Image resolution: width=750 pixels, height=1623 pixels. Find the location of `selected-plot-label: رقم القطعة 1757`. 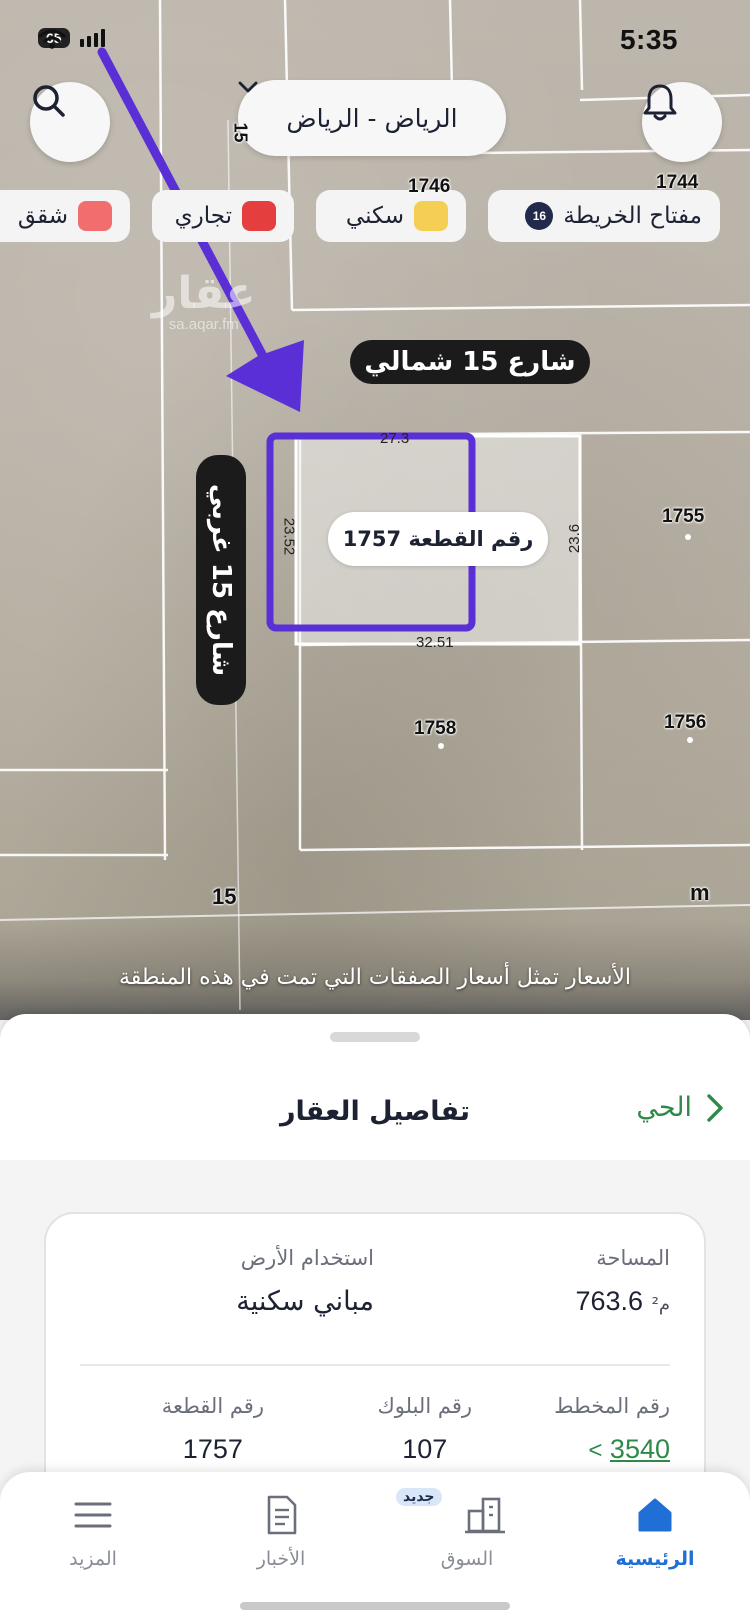

selected-plot-label: رقم القطعة 1757 is located at coordinates (438, 539).